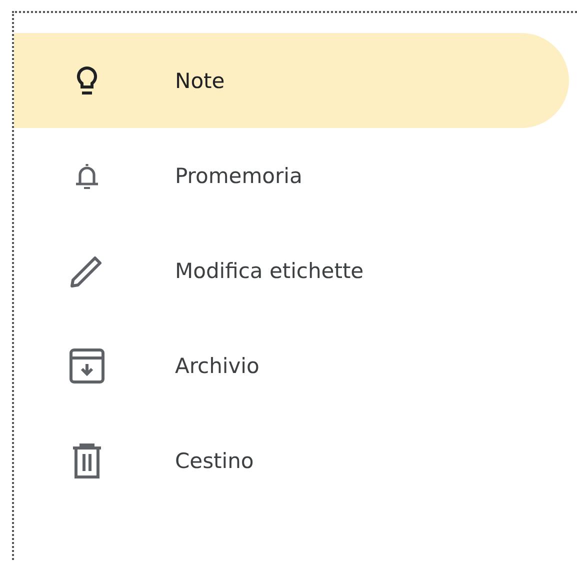 This screenshot has width=577, height=562. What do you see at coordinates (87, 81) in the screenshot?
I see `bulb-icon` at bounding box center [87, 81].